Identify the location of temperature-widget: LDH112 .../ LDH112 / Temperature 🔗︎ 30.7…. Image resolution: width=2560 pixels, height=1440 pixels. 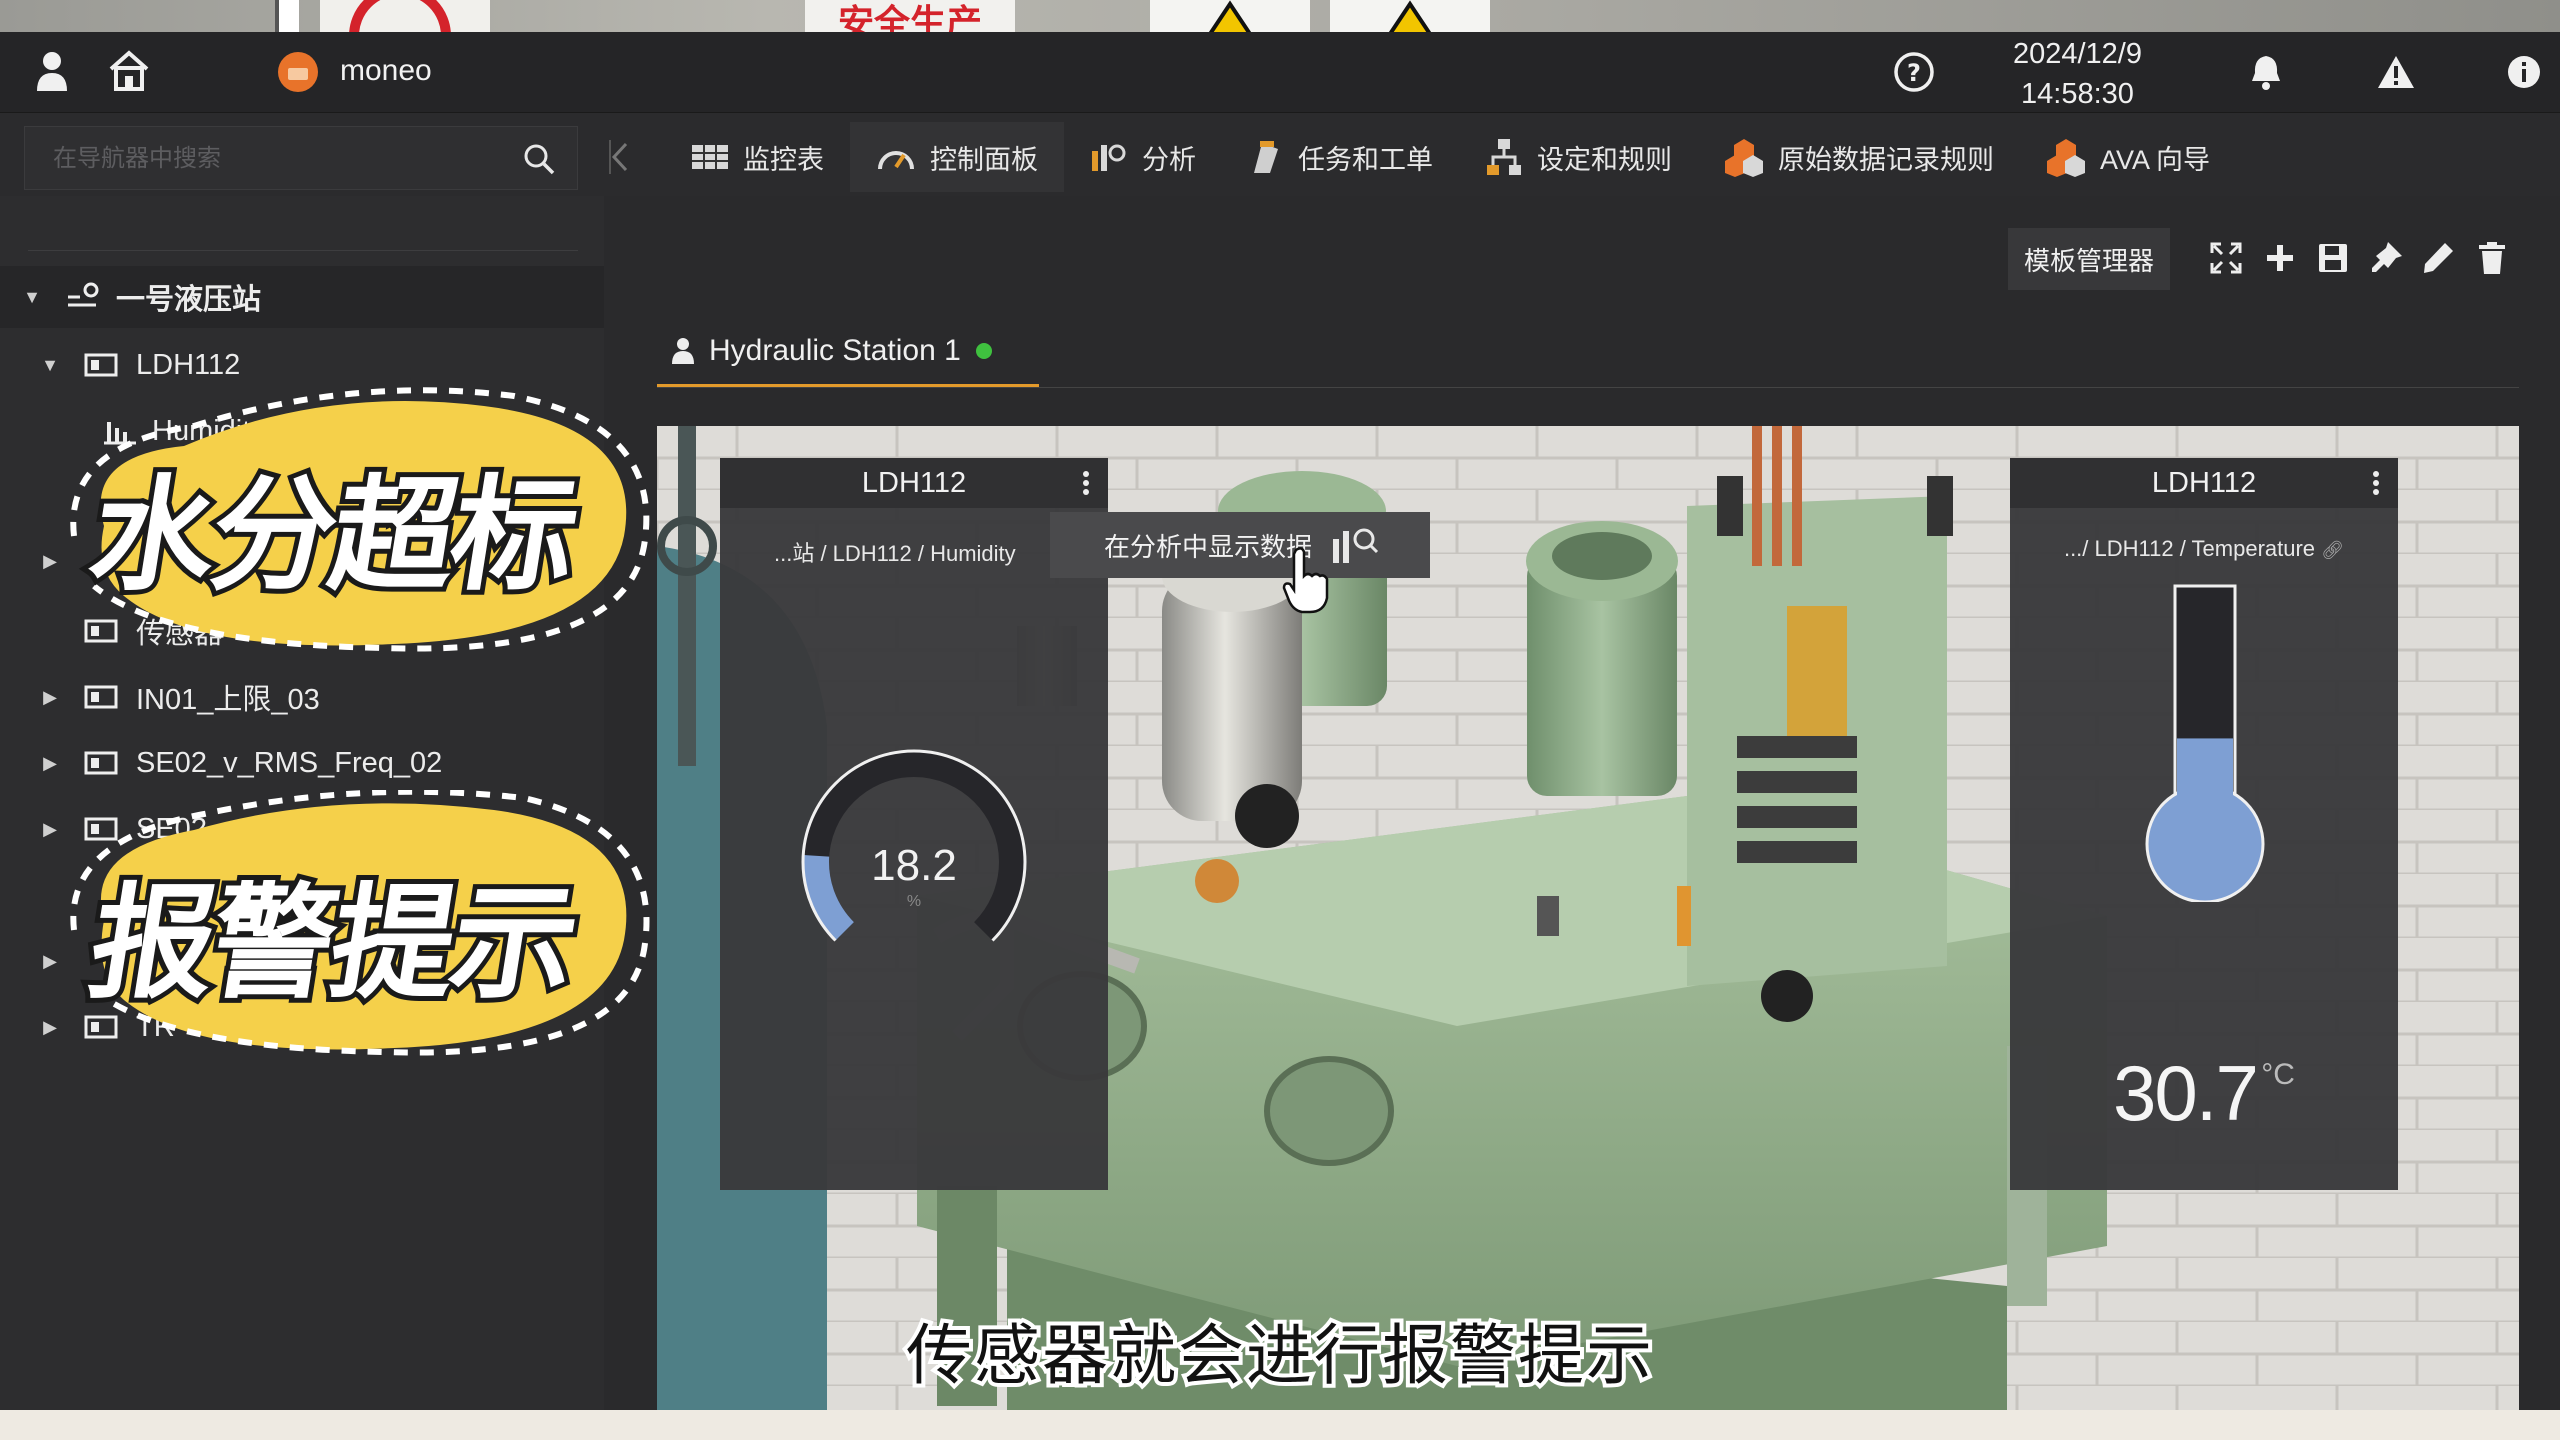
(2204, 824).